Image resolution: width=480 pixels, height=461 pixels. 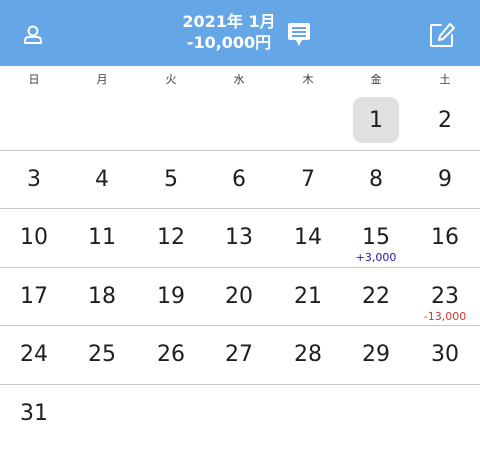 I want to click on day-number: 13, so click(x=239, y=237).